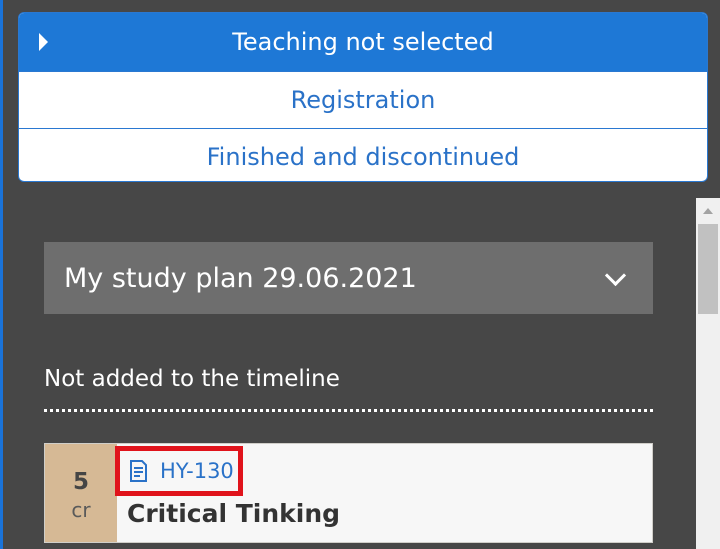 The height and width of the screenshot is (549, 720). What do you see at coordinates (348, 410) in the screenshot?
I see `dotted-divider` at bounding box center [348, 410].